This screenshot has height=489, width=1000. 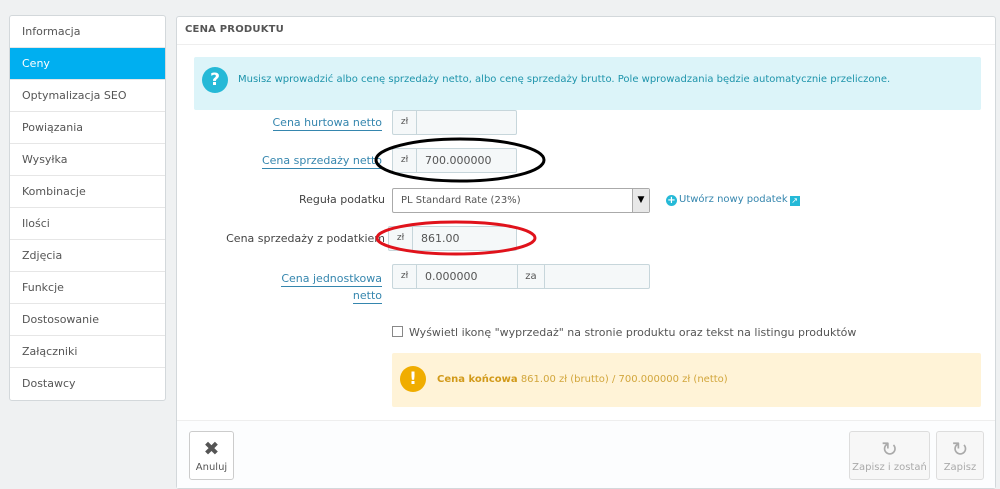 I want to click on save-and-stay-button: ↻ Zapisz i zostań, so click(x=889, y=455).